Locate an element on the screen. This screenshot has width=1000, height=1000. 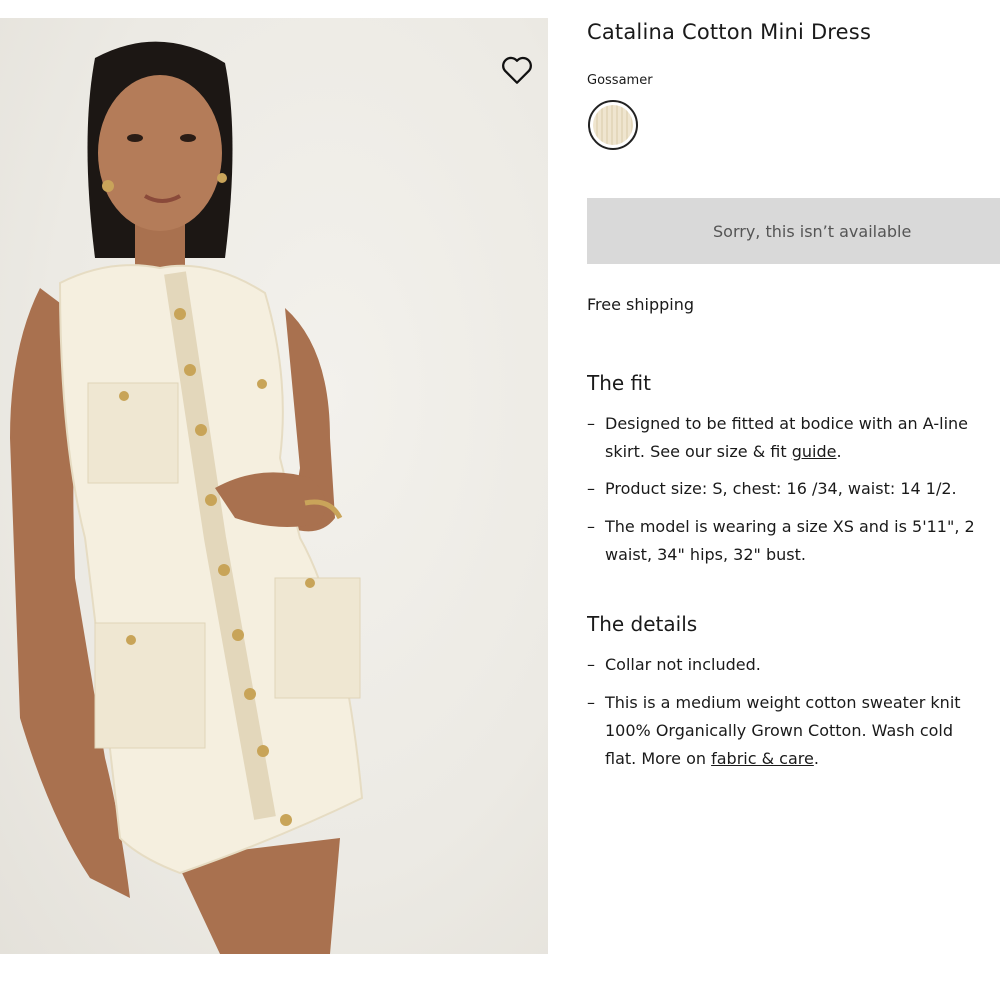
color-name: Gossamer is located at coordinates (620, 80).